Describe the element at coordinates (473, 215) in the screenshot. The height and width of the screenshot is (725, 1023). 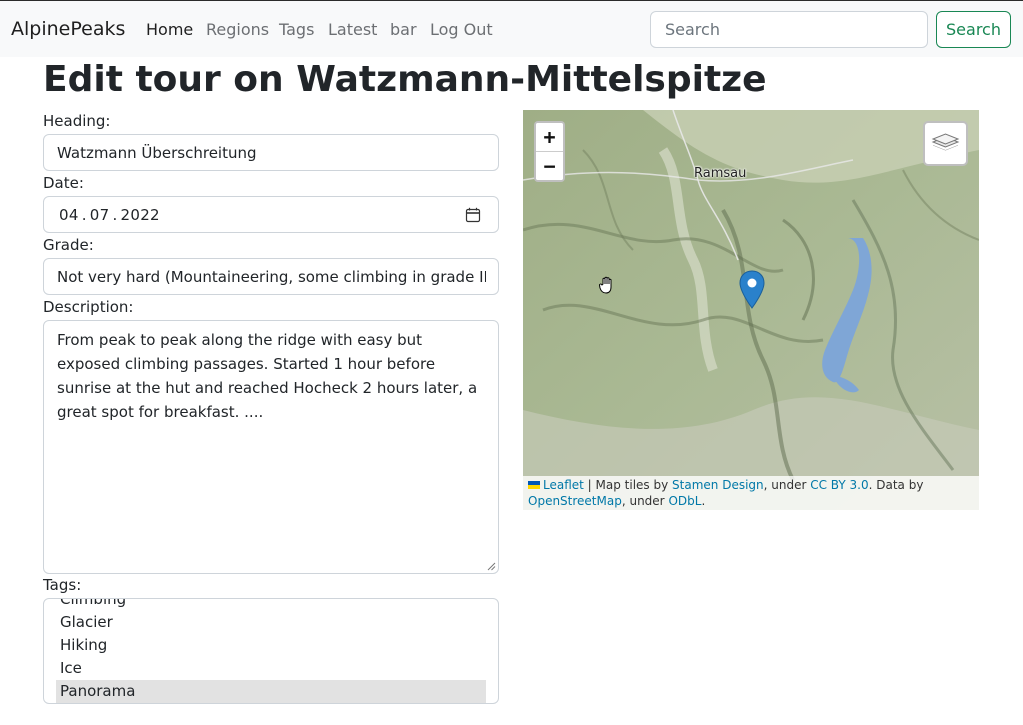
I see `calendar-icon` at that location.